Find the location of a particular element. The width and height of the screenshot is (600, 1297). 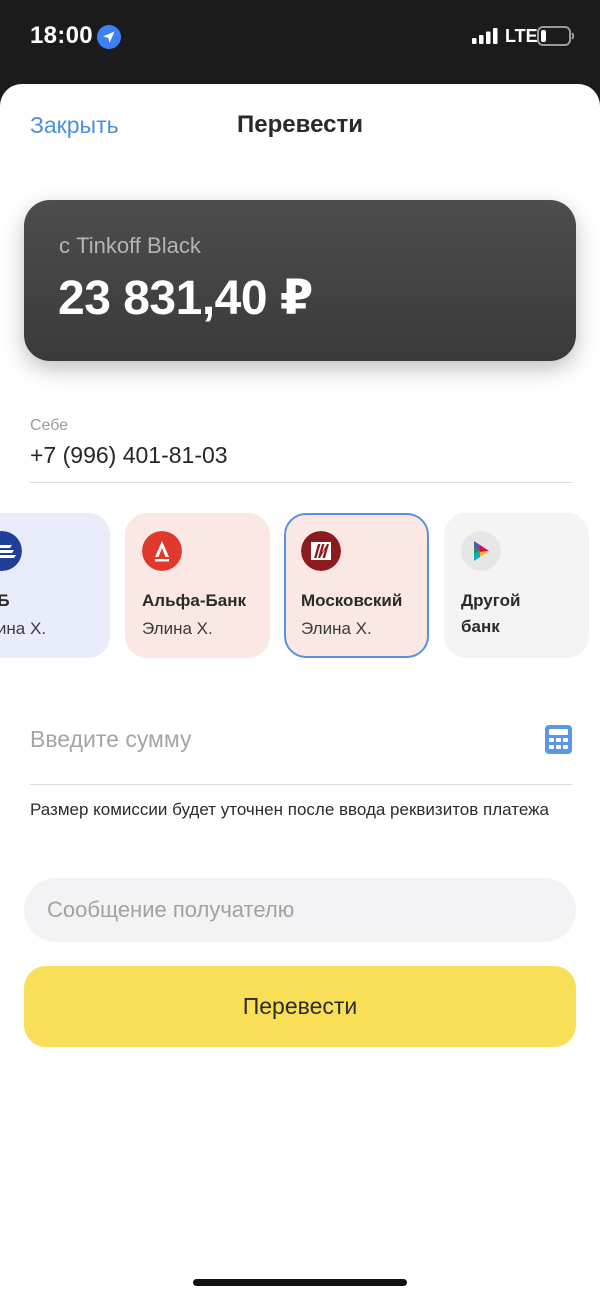

bank-owner: лина Х. is located at coordinates (23, 628).